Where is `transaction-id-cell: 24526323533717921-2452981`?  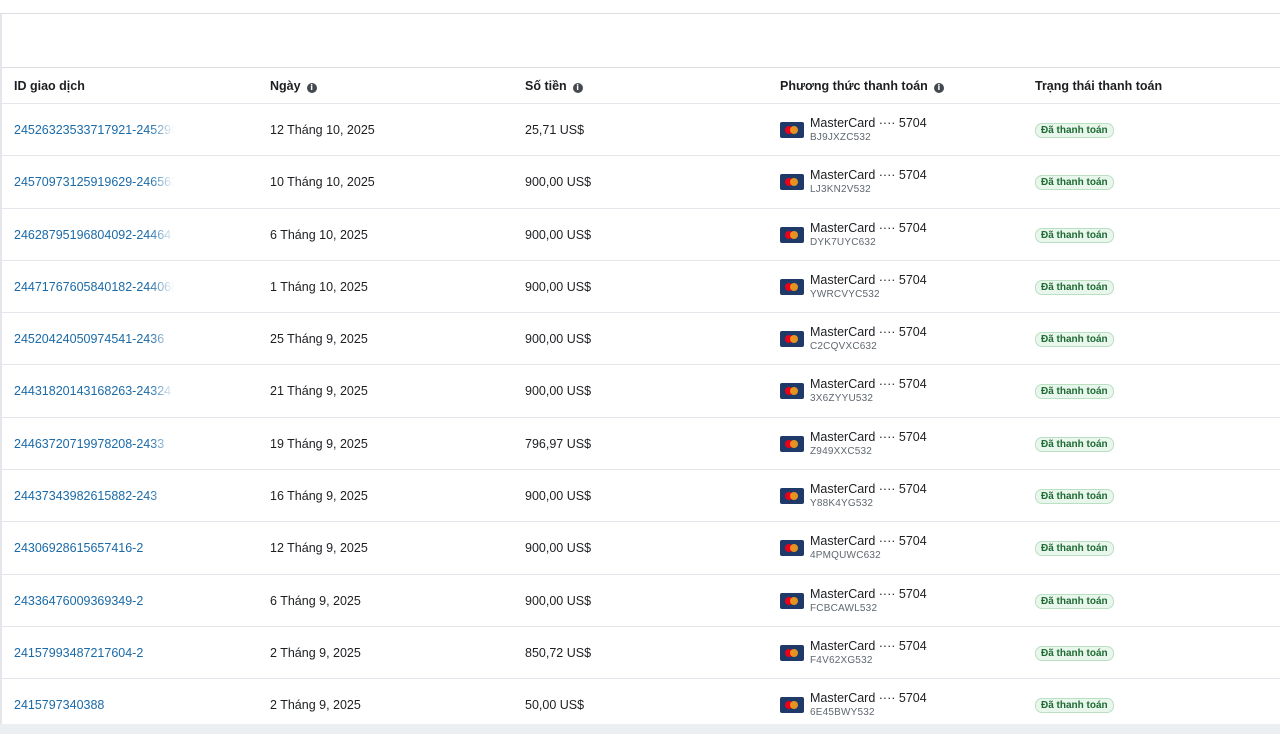 transaction-id-cell: 24526323533717921-2452981 is located at coordinates (94, 130).